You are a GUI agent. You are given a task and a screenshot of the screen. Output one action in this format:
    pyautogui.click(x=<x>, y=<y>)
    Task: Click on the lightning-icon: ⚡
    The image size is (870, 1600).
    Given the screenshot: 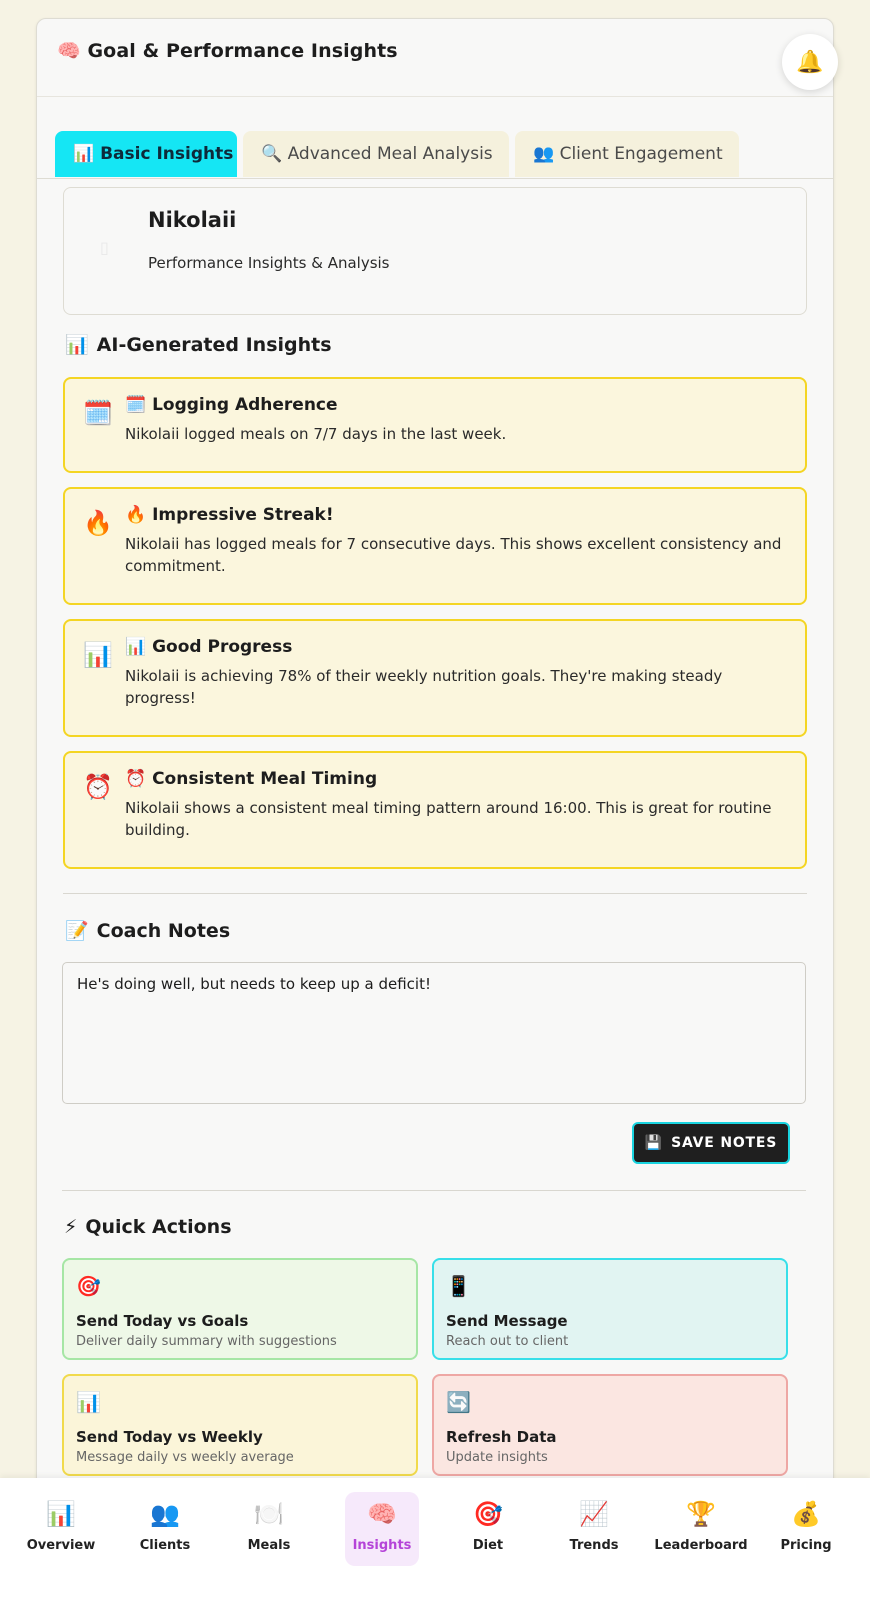 What is the action you would take?
    pyautogui.click(x=71, y=1227)
    